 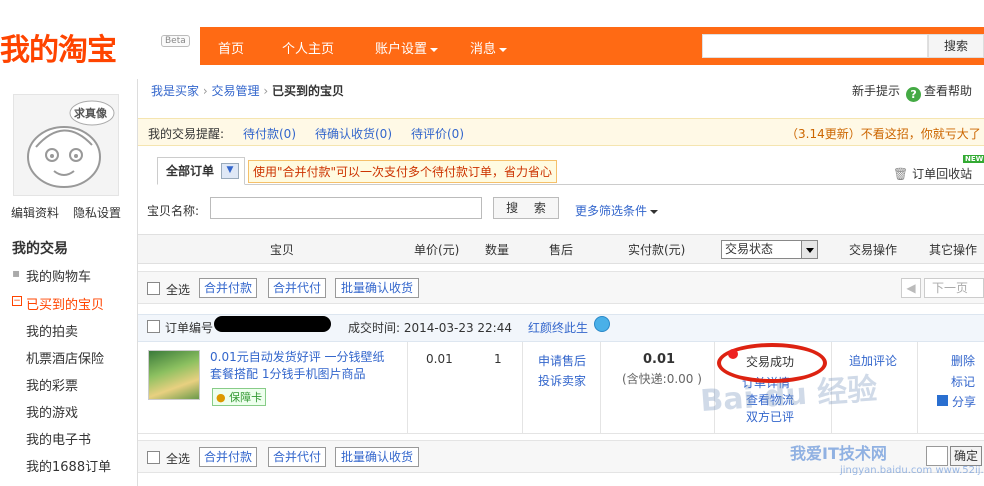 What do you see at coordinates (964, 401) in the screenshot?
I see `share-link: 分享` at bounding box center [964, 401].